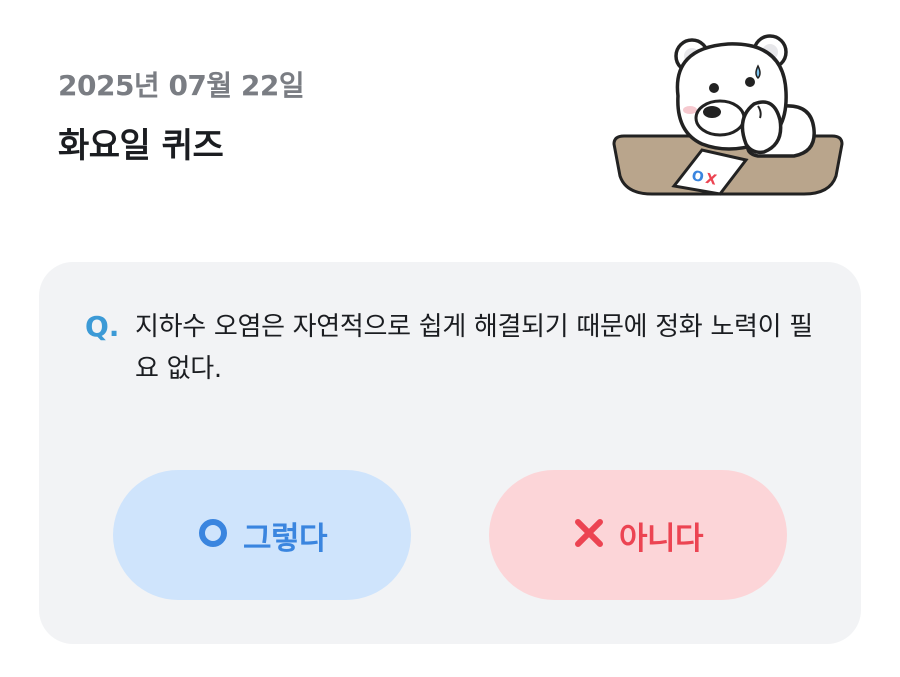 The image size is (900, 677). Describe the element at coordinates (728, 113) in the screenshot. I see `polar-bear-thinking-icon: O X` at that location.